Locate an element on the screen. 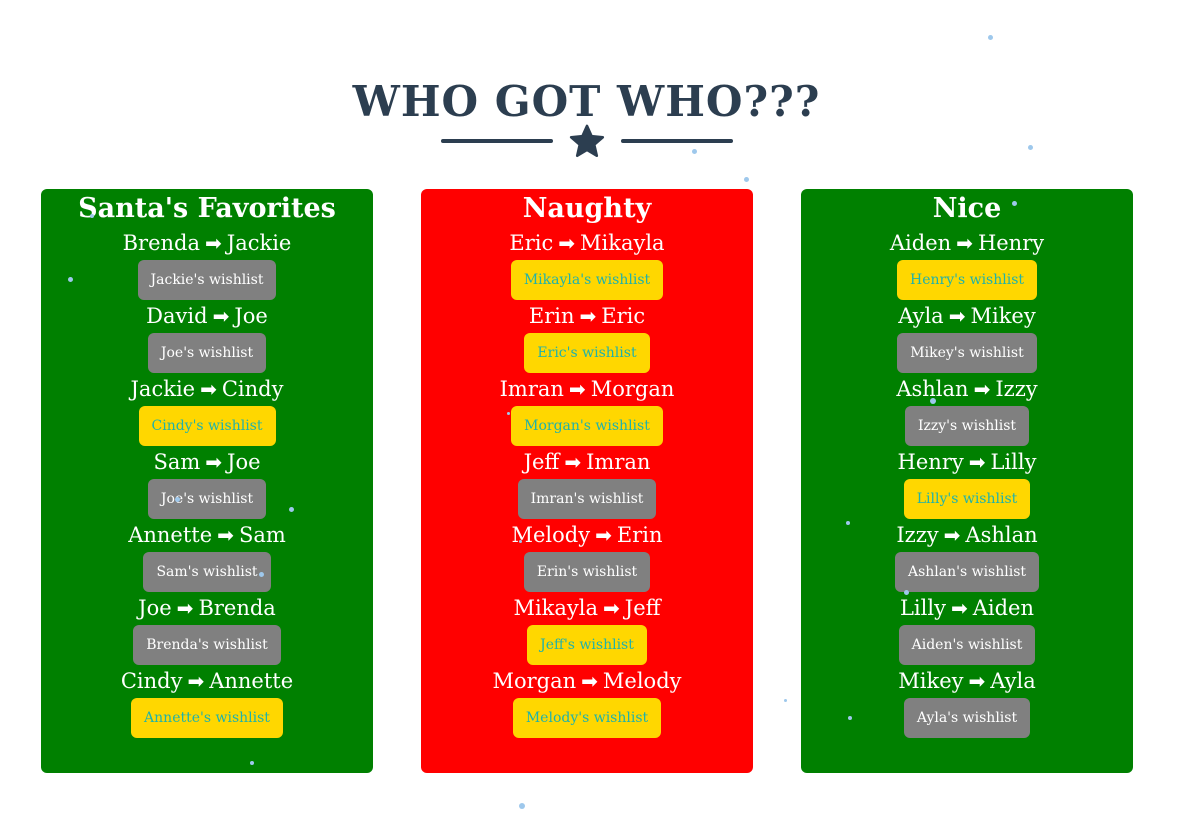 The image size is (1183, 813). assignment: Izzy ➡ Ashlan is located at coordinates (967, 534).